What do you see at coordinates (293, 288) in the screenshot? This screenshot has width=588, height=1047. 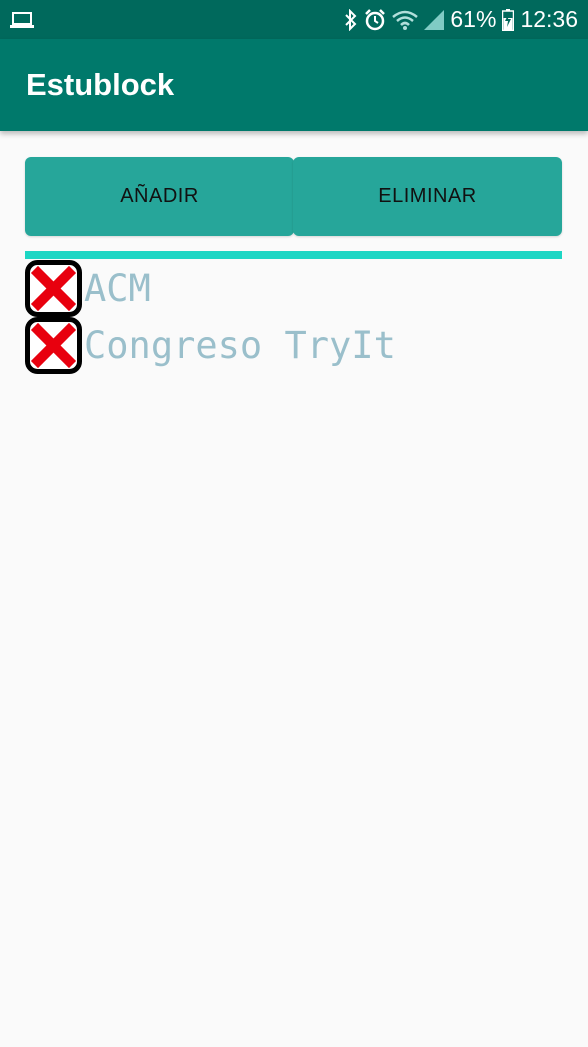 I see `list-item: ACM` at bounding box center [293, 288].